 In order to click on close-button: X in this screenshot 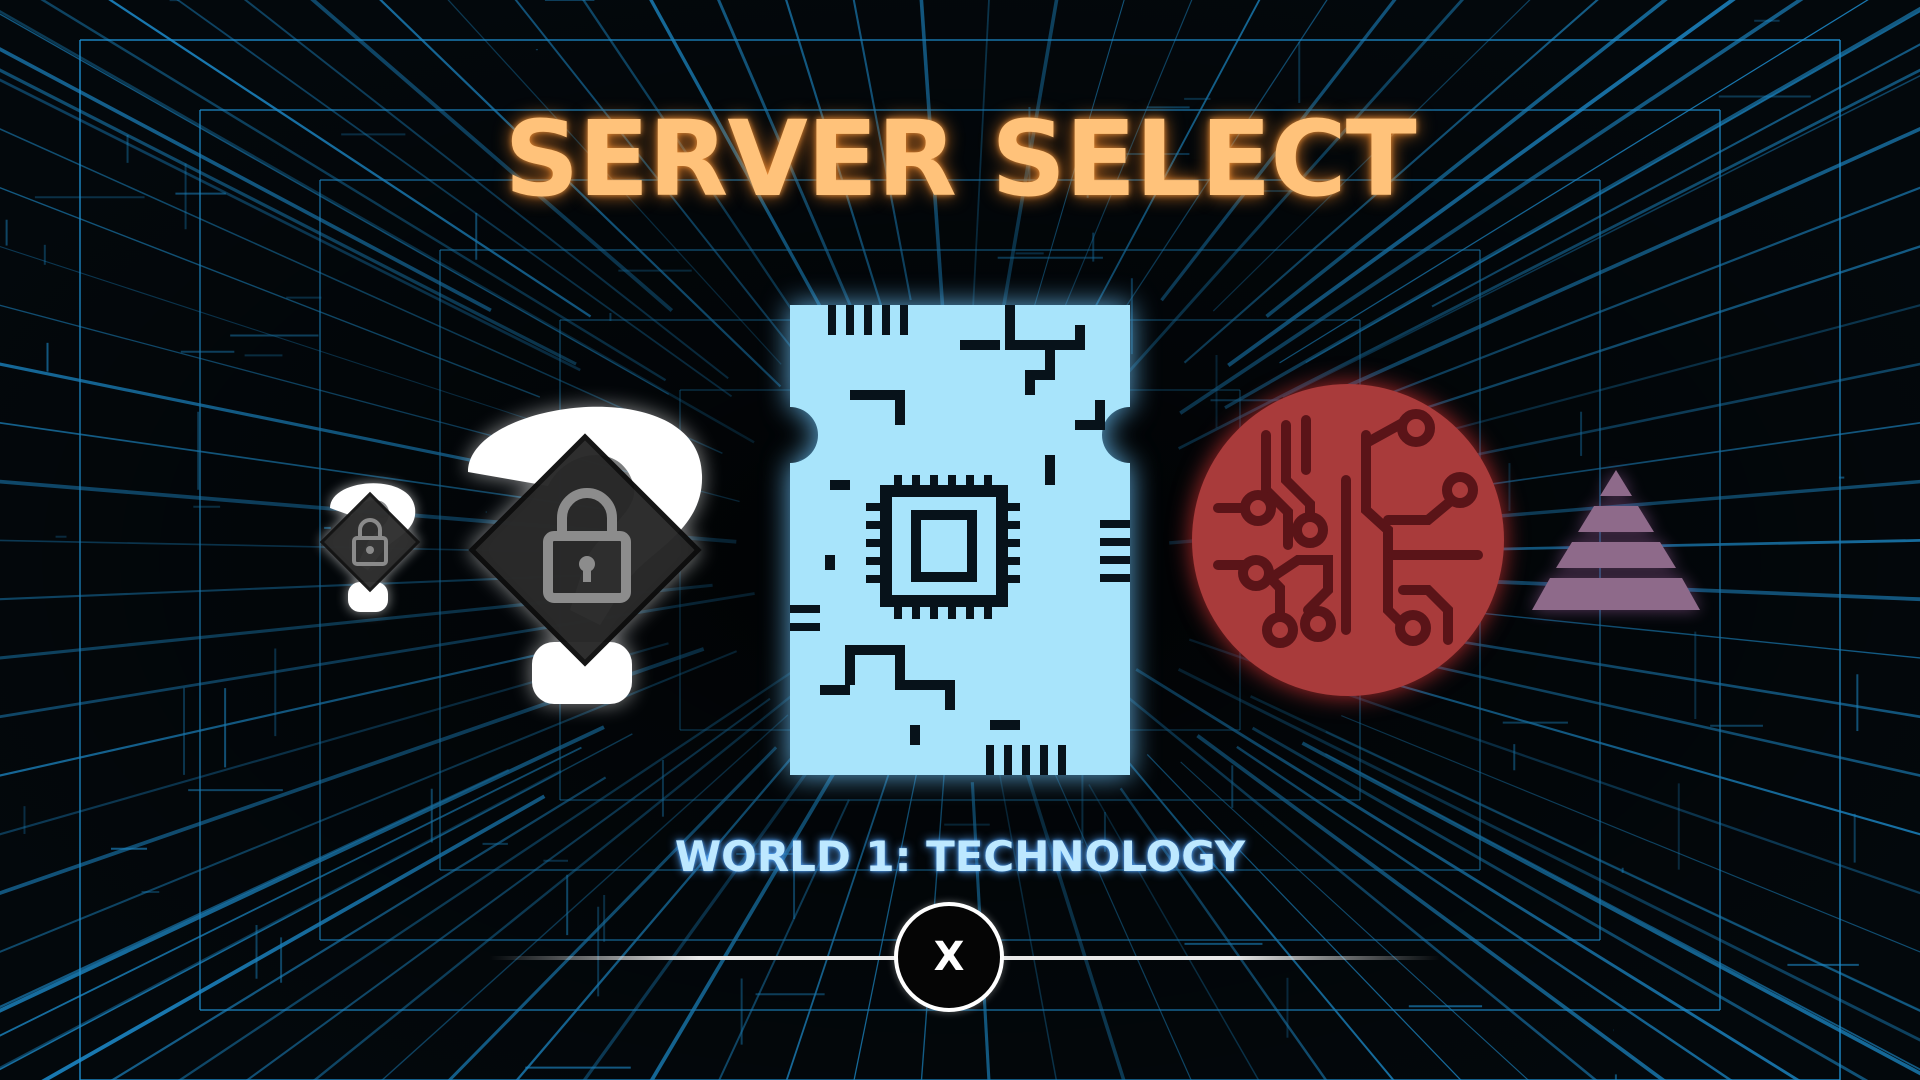, I will do `click(949, 957)`.